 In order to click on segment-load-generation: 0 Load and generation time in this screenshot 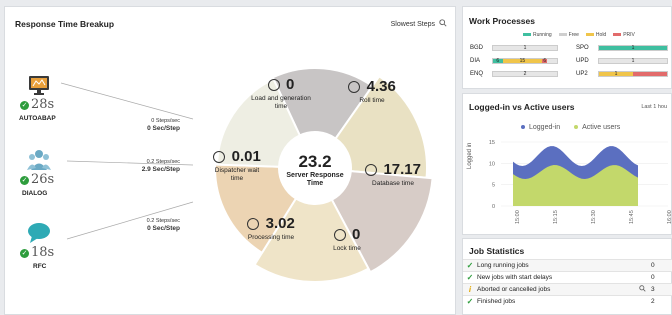, I will do `click(281, 93)`.